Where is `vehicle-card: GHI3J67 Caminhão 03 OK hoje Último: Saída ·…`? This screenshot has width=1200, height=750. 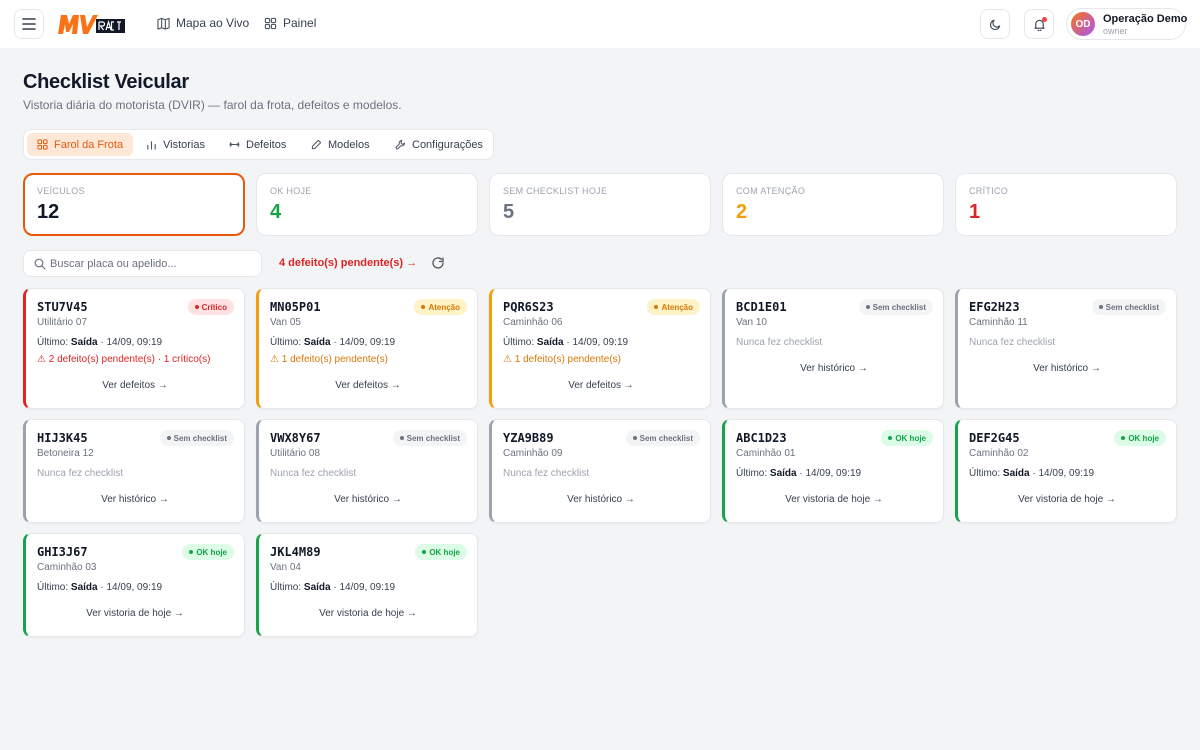
vehicle-card: GHI3J67 Caminhão 03 OK hoje Último: Saída ·… is located at coordinates (134, 585).